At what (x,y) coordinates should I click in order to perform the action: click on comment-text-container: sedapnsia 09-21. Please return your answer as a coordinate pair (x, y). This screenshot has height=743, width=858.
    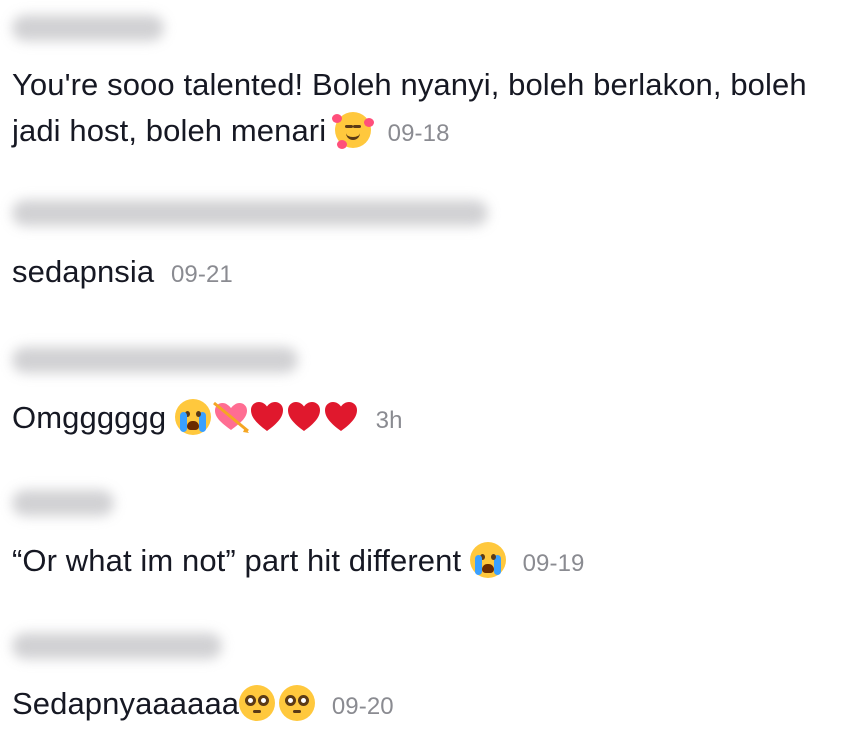
    Looking at the image, I should click on (429, 273).